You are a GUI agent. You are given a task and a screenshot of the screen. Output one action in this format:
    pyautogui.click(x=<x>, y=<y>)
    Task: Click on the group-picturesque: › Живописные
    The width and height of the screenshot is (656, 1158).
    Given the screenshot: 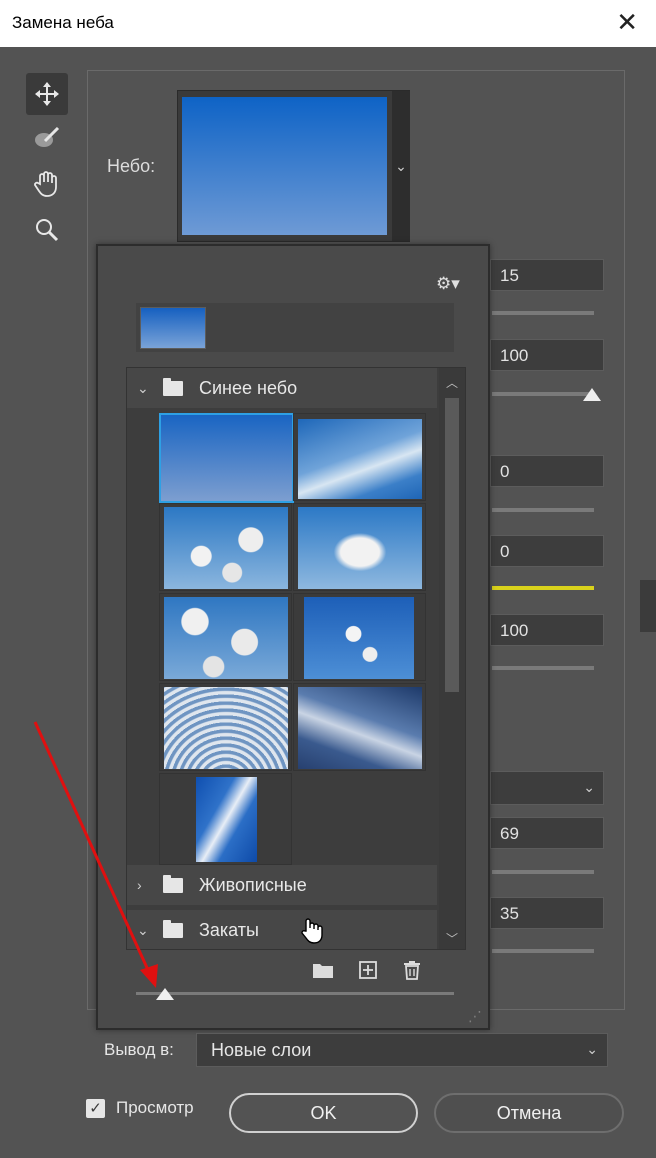 What is the action you would take?
    pyautogui.click(x=282, y=885)
    